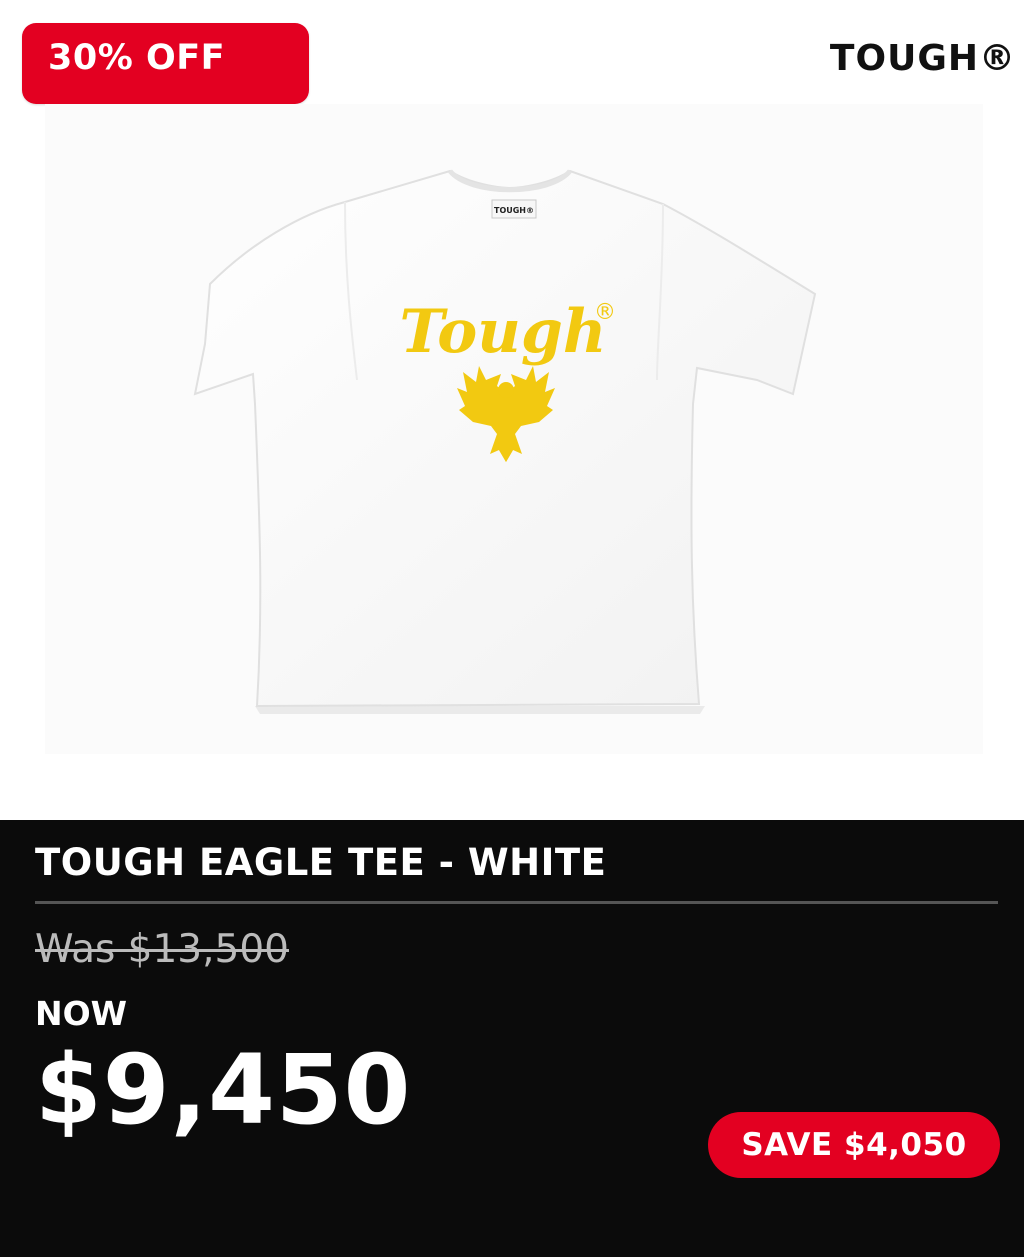 Image resolution: width=1024 pixels, height=1257 pixels. Describe the element at coordinates (503, 332) in the screenshot. I see `print-text: Tough` at that location.